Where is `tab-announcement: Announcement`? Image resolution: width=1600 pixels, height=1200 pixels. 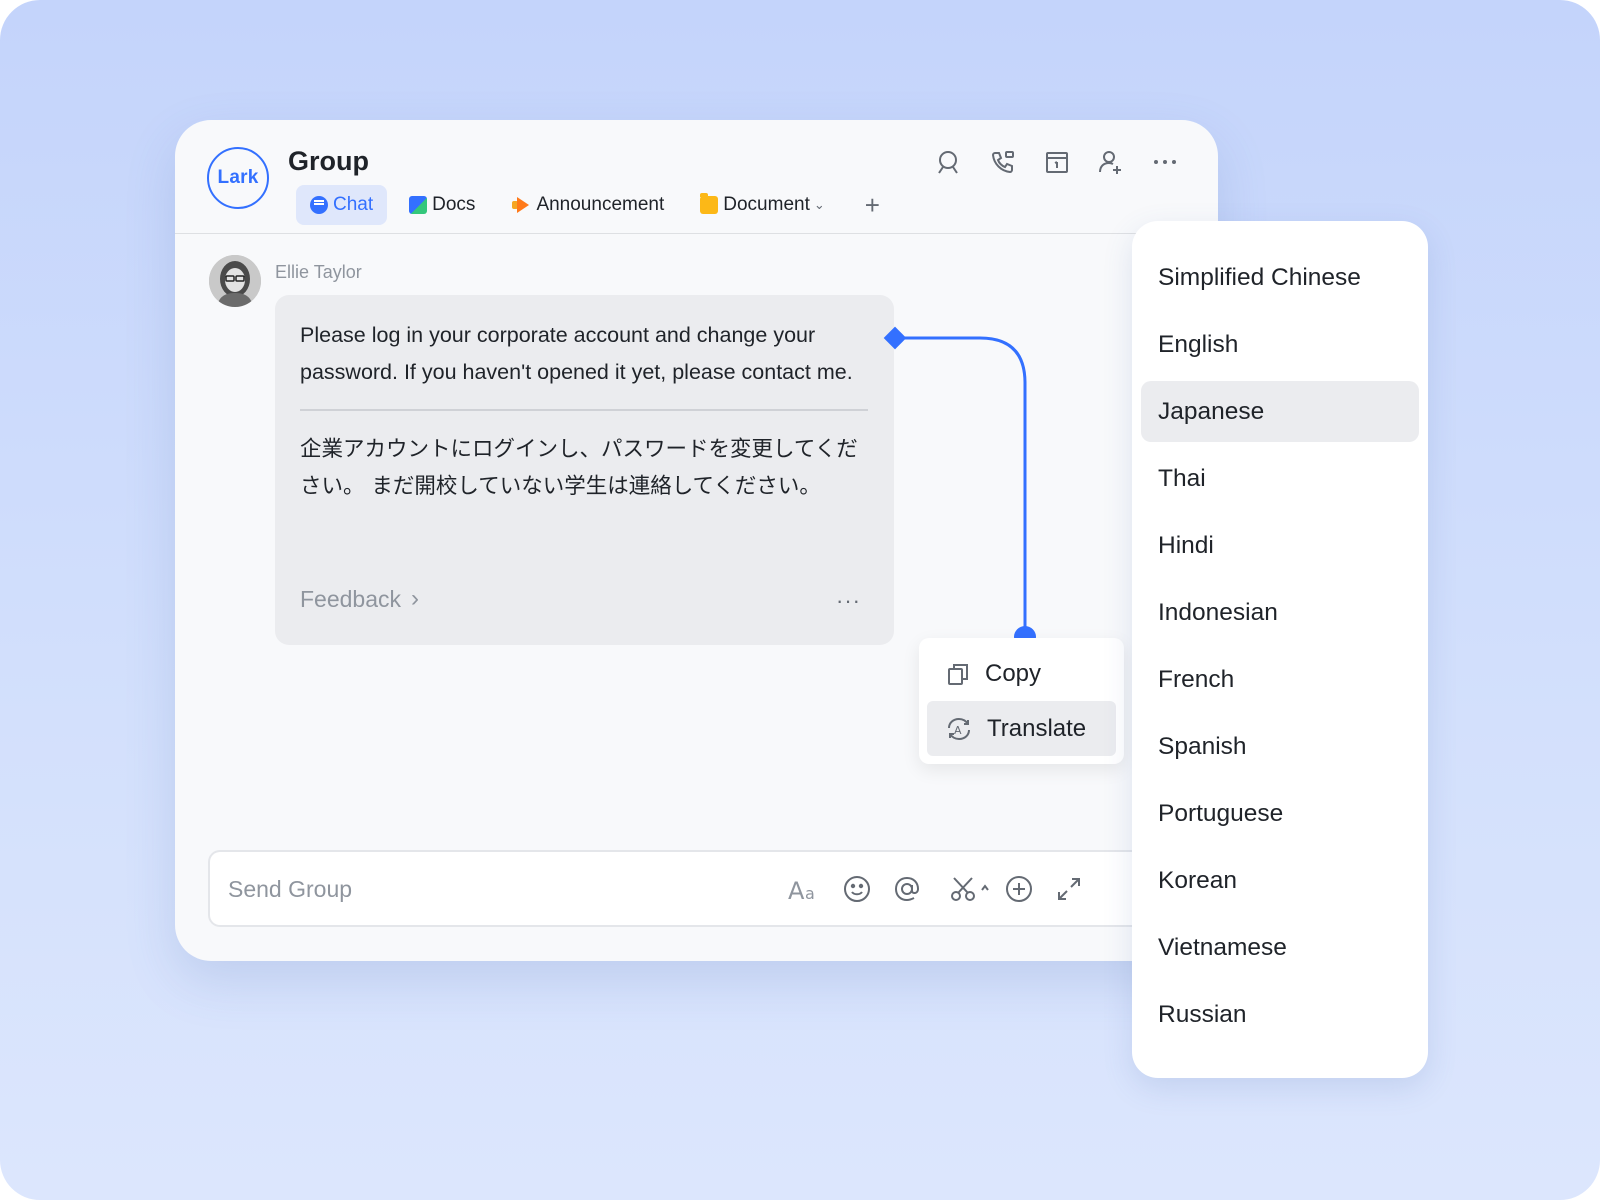 tab-announcement: Announcement is located at coordinates (587, 205).